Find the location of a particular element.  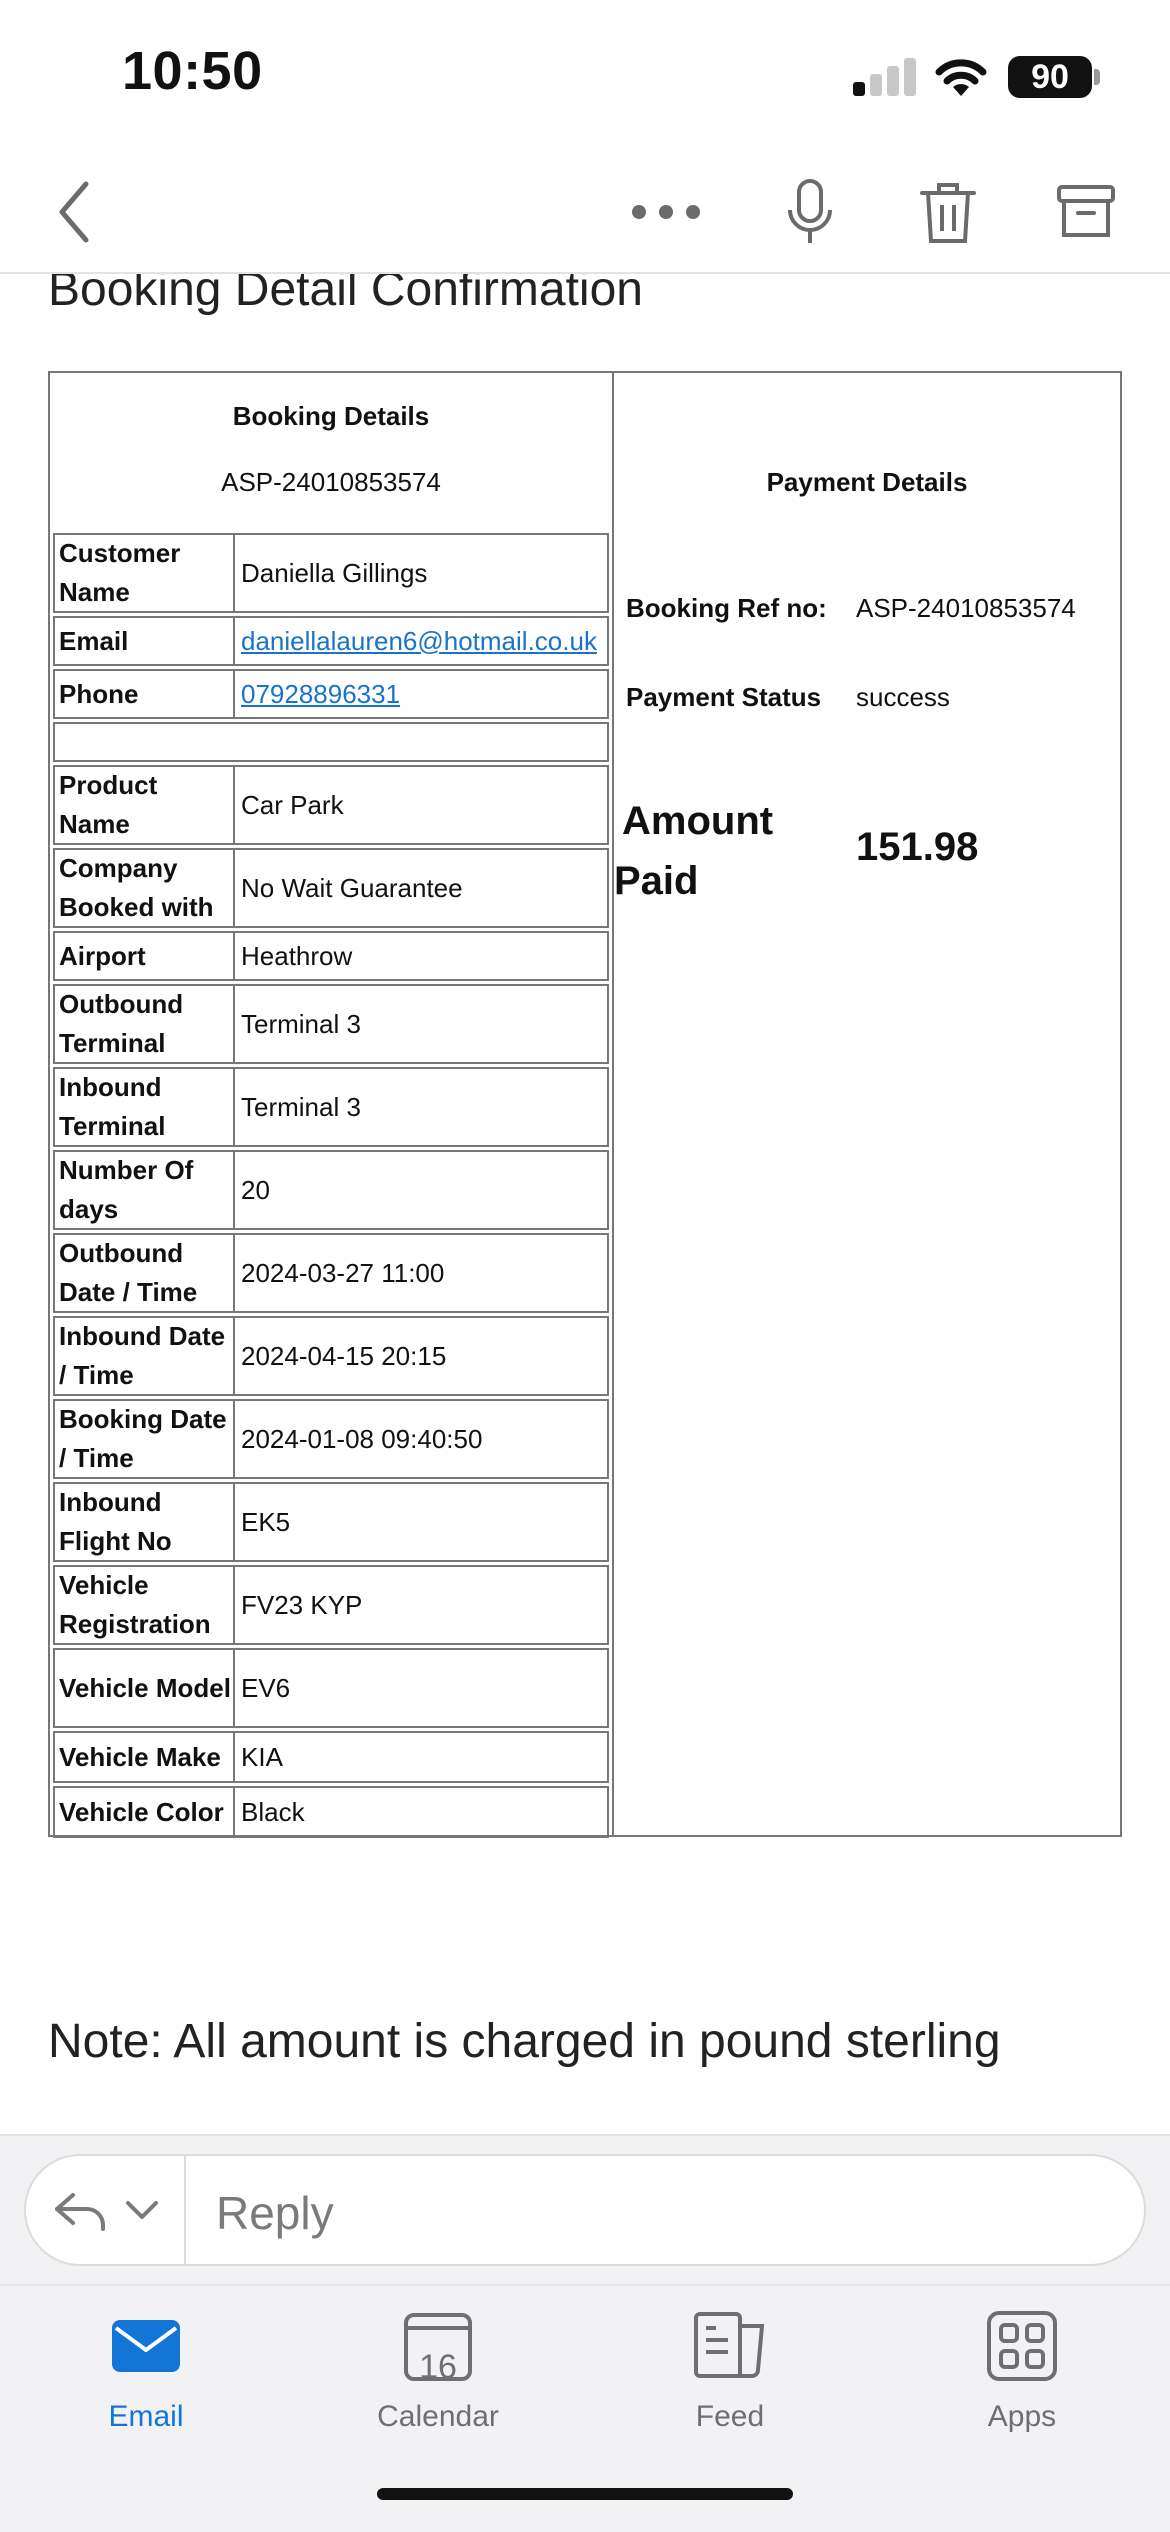

row-value: No Wait Guarantee is located at coordinates (422, 888).